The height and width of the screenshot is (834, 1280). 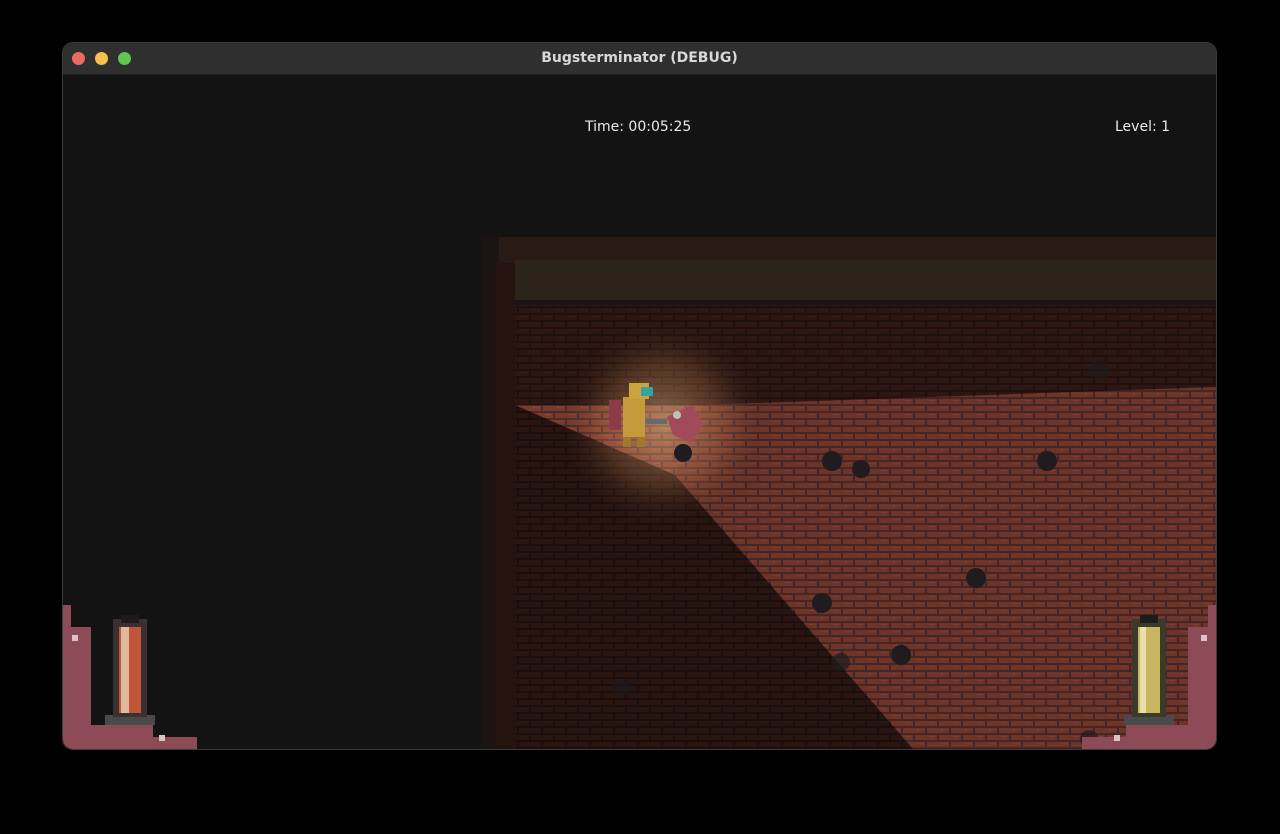 I want to click on window-title: Bugsterminator (DEBUG), so click(x=639, y=58).